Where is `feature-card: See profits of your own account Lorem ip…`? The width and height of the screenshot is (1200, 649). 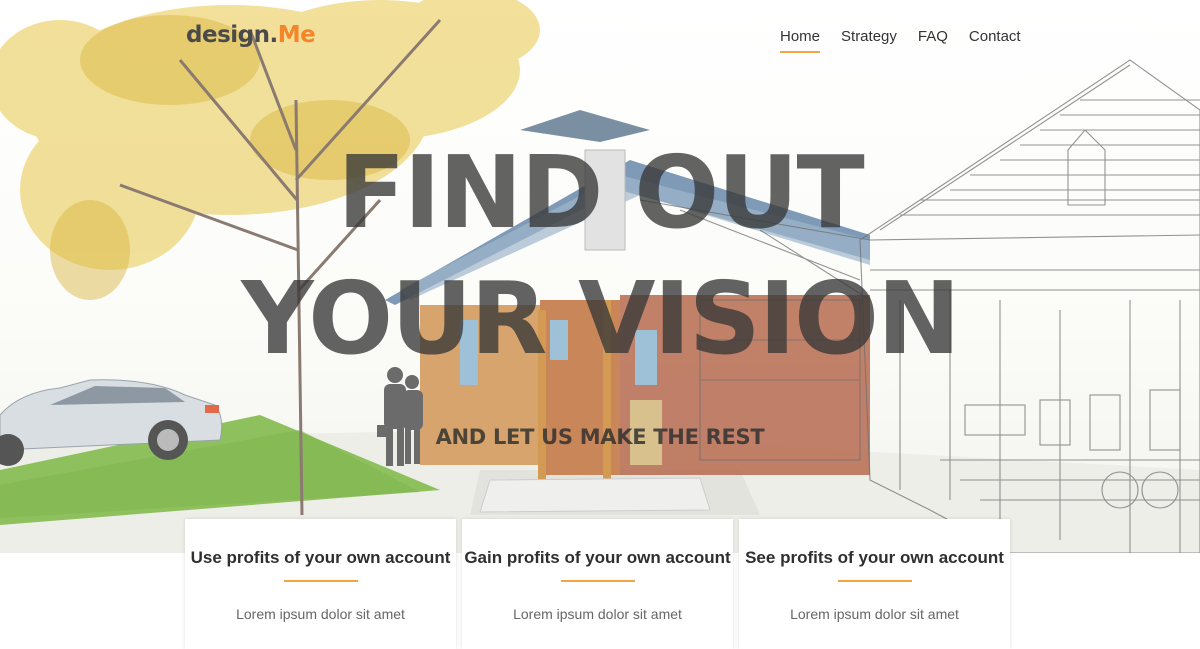 feature-card: See profits of your own account Lorem ip… is located at coordinates (874, 584).